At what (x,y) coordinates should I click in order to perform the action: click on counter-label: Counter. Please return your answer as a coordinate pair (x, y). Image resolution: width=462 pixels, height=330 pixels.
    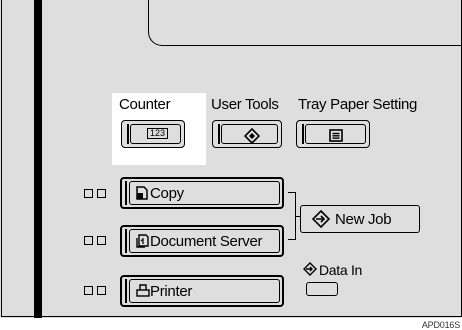
    Looking at the image, I should click on (145, 104).